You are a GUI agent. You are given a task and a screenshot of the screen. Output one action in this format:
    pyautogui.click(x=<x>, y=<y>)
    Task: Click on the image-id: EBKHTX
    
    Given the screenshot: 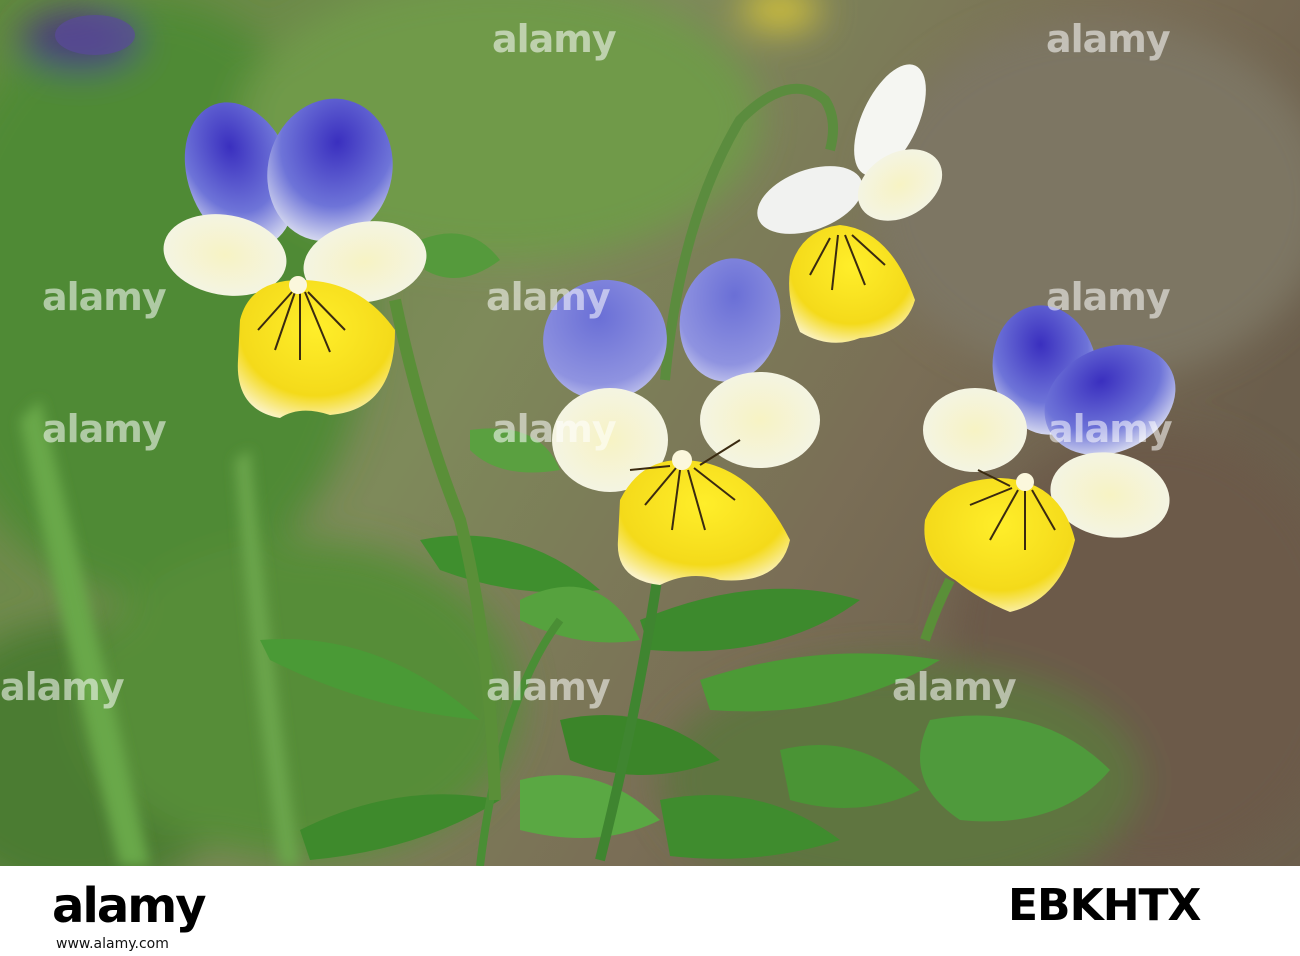 What is the action you would take?
    pyautogui.click(x=1104, y=905)
    